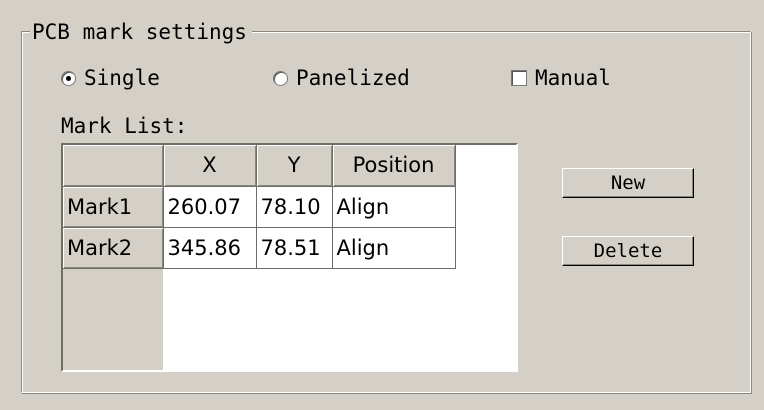  I want to click on single-radio: Single, so click(110, 78).